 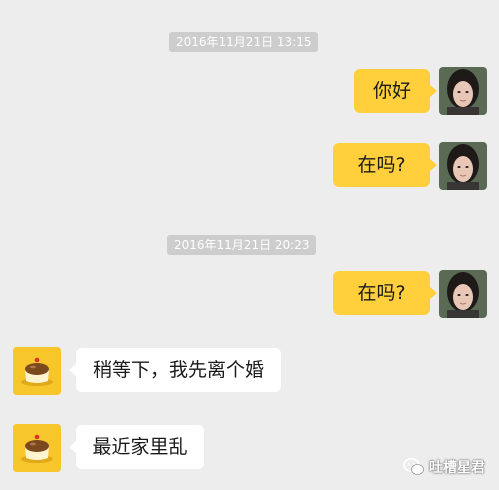 What do you see at coordinates (242, 245) in the screenshot?
I see `timestamp: 2016年11月21日 20:23` at bounding box center [242, 245].